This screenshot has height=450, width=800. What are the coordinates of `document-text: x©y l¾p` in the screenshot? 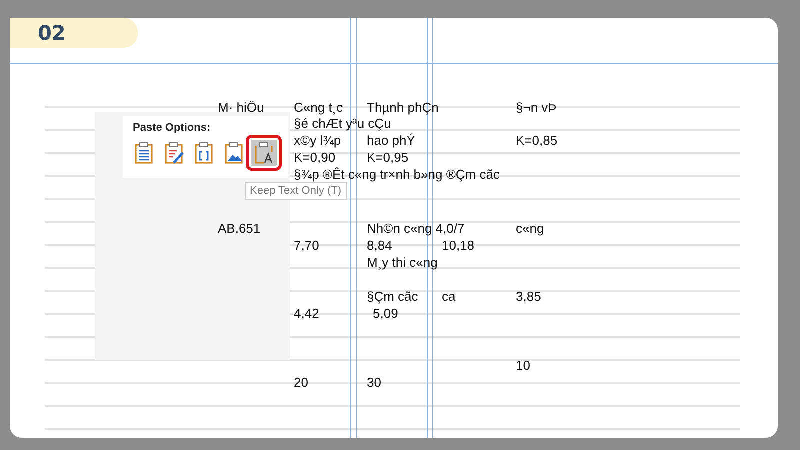 It's located at (318, 140).